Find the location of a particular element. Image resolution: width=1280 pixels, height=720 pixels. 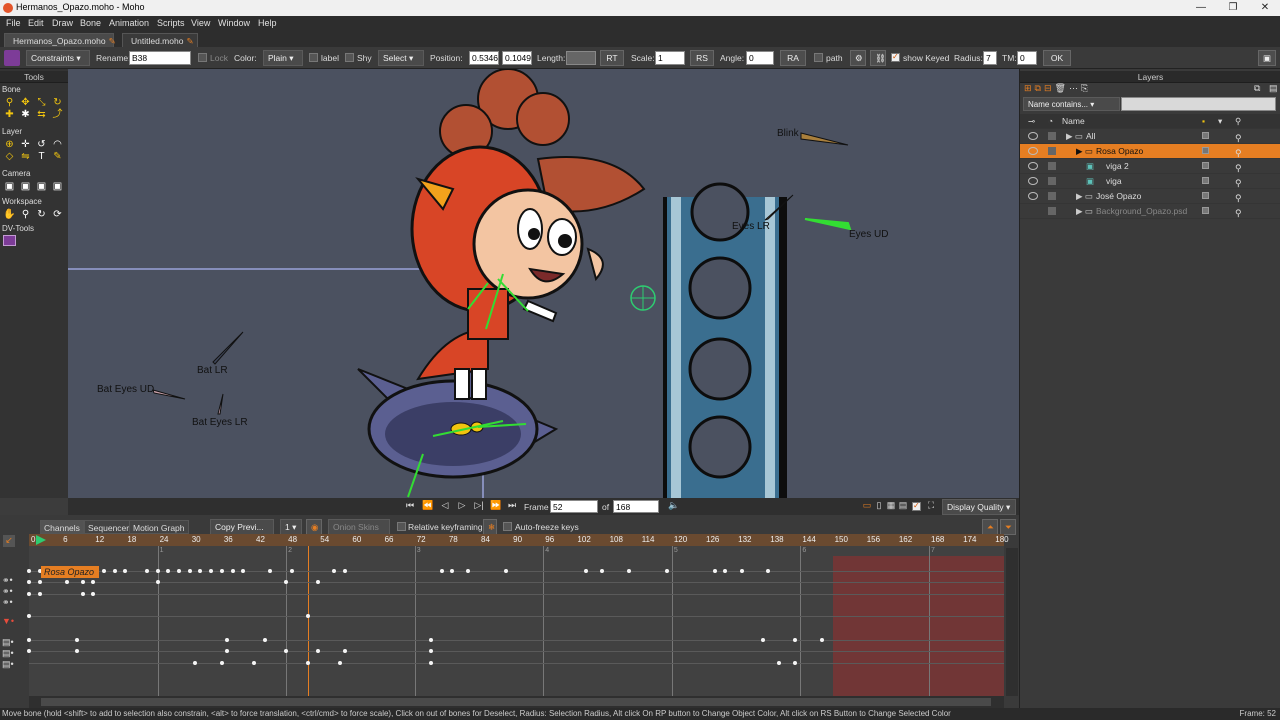

layer-options-icon: ⧉ is located at coordinates (1257, 88).